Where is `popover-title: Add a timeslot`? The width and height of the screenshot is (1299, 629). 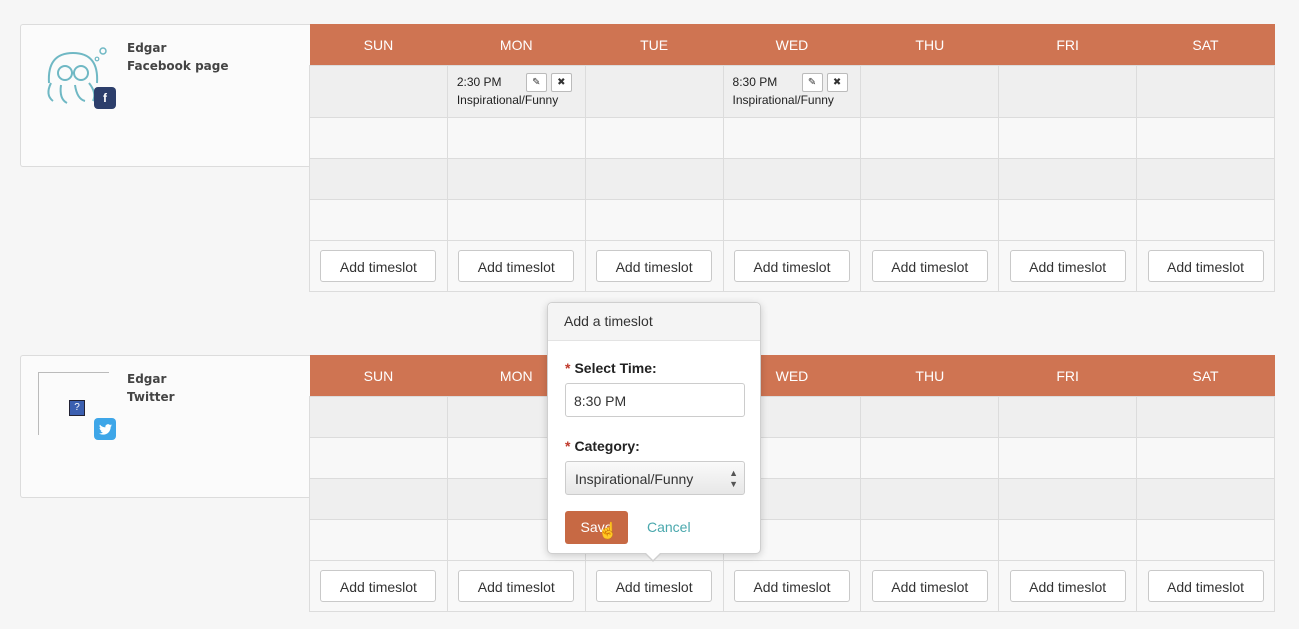 popover-title: Add a timeslot is located at coordinates (654, 322).